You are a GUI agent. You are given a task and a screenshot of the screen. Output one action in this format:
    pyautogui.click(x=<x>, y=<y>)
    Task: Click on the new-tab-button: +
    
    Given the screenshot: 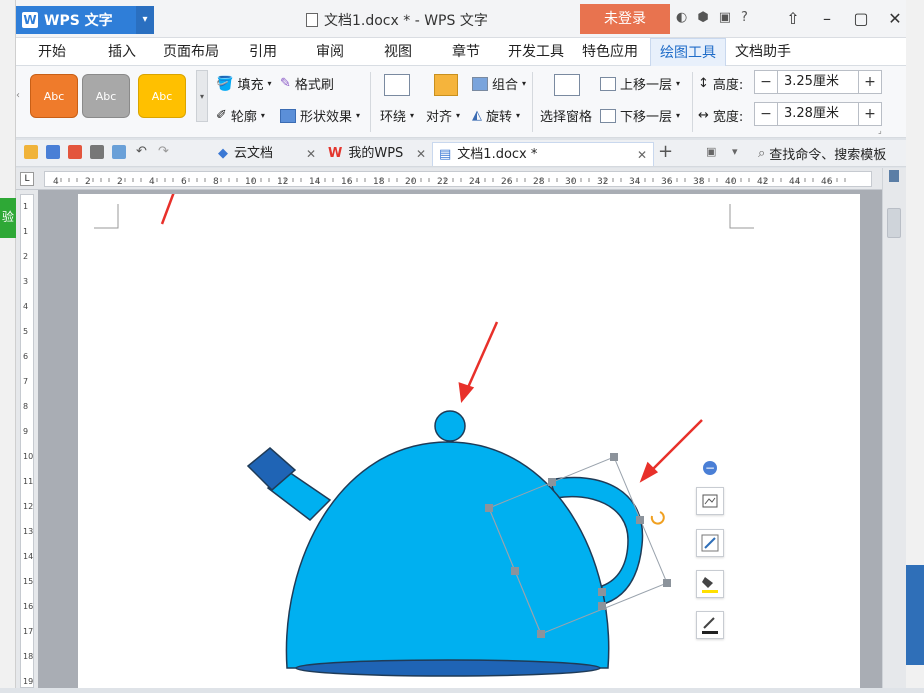 What is the action you would take?
    pyautogui.click(x=665, y=151)
    